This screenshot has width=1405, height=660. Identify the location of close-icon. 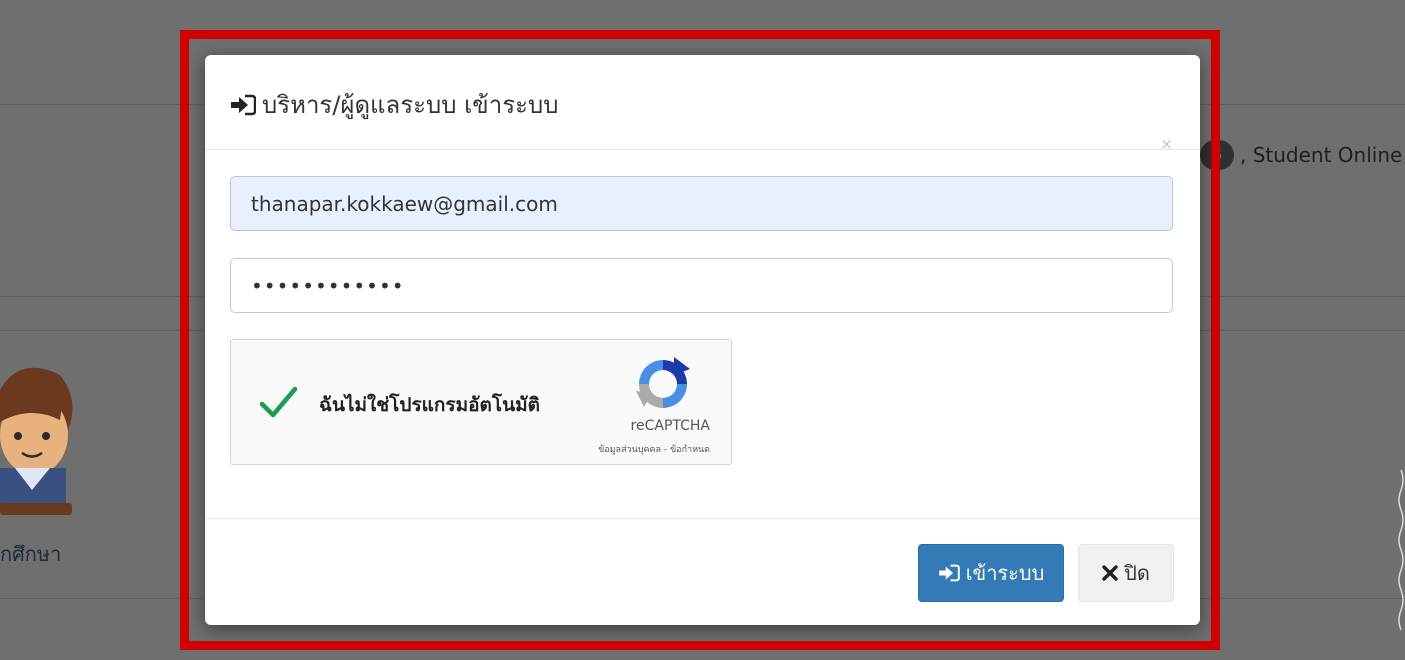
(1110, 573).